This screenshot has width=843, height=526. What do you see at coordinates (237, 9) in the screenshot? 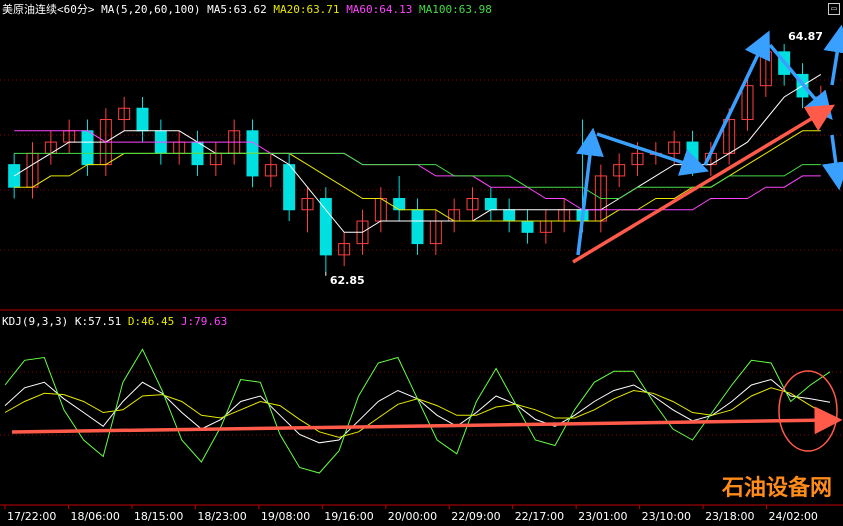
I see `ma5-value: MA5:63.62` at bounding box center [237, 9].